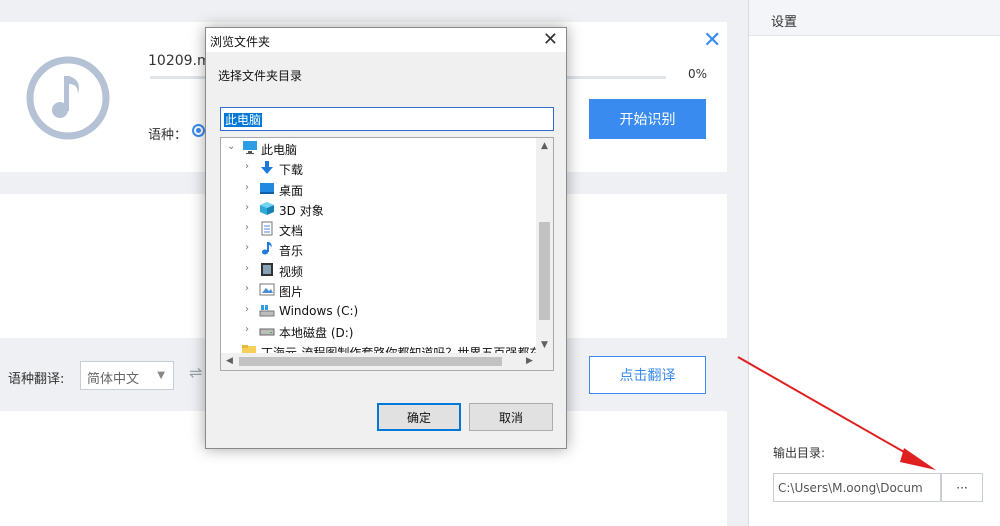 This screenshot has height=526, width=1000. I want to click on translate-button: 点击翻译, so click(647, 375).